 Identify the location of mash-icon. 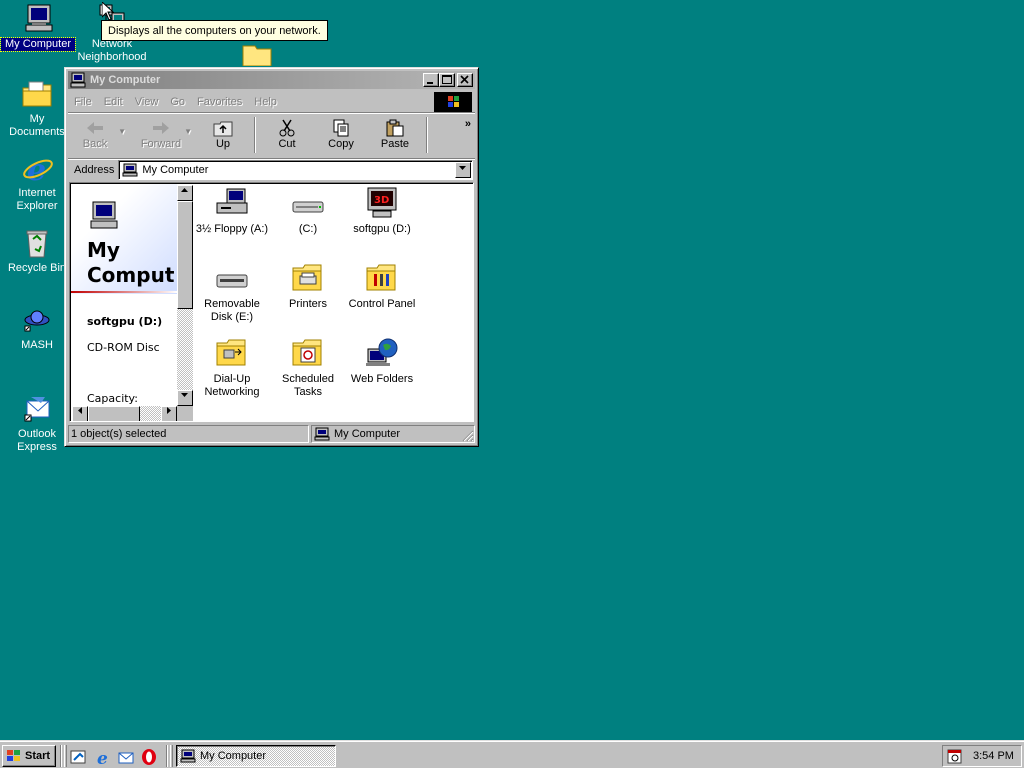
(37, 320).